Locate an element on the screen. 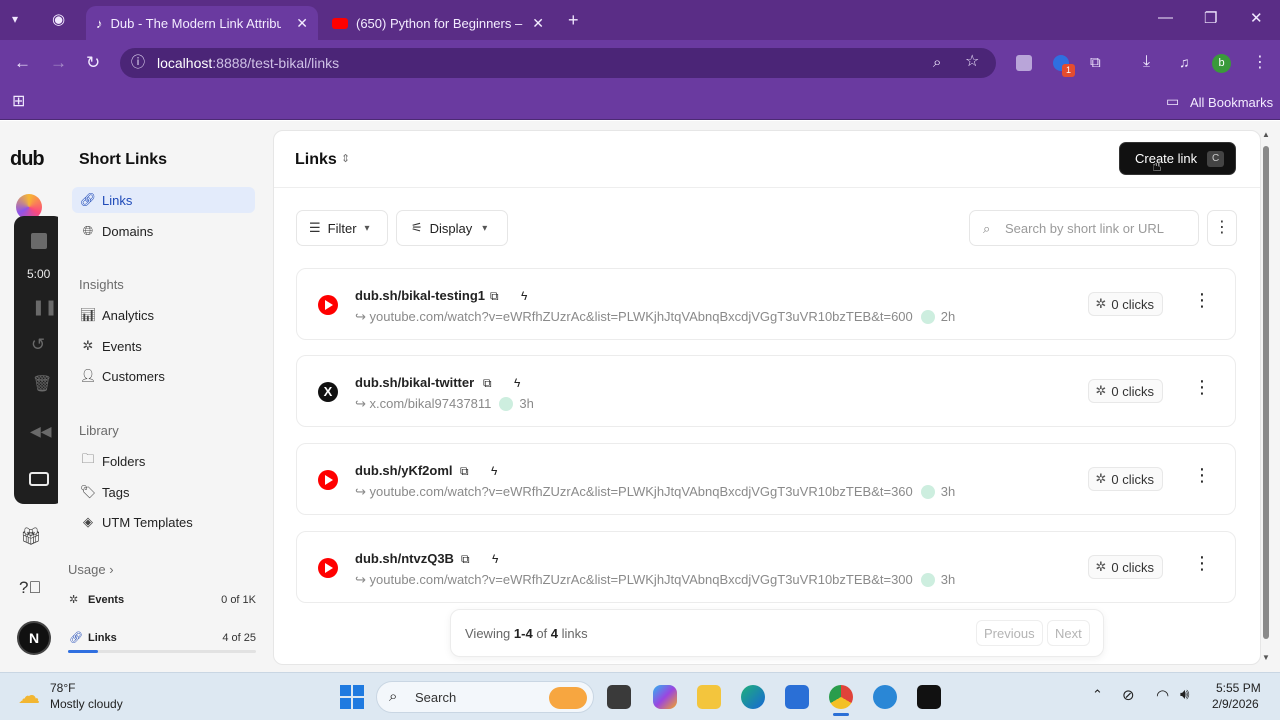 Image resolution: width=1280 pixels, height=720 pixels. store-icon is located at coordinates (797, 697).